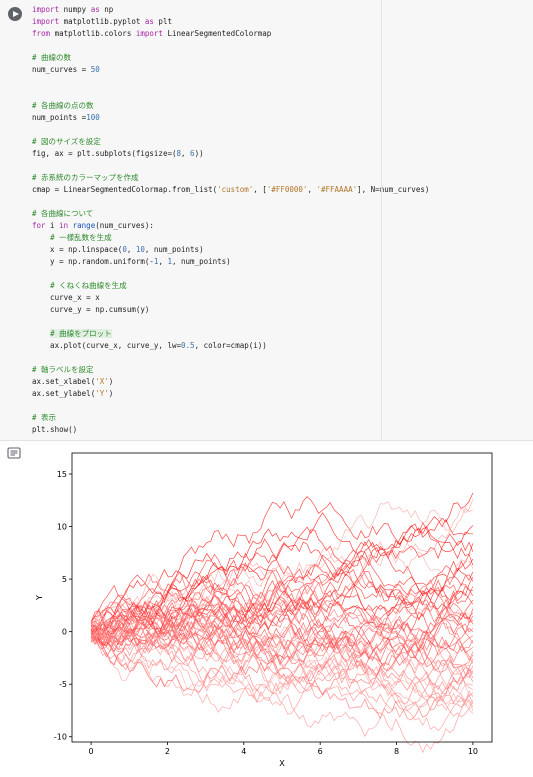 Image resolution: width=533 pixels, height=777 pixels. I want to click on code-token: # 曲線の数, so click(52, 57).